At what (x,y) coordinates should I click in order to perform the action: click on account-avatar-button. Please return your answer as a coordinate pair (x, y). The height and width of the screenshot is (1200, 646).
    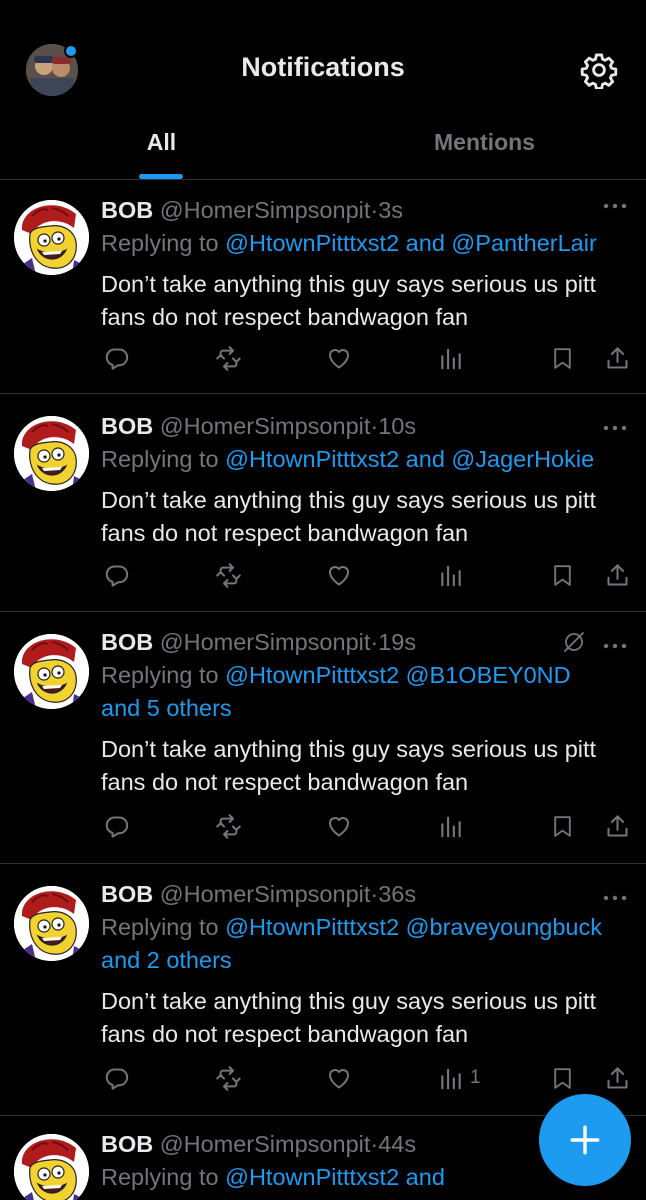
    Looking at the image, I should click on (52, 70).